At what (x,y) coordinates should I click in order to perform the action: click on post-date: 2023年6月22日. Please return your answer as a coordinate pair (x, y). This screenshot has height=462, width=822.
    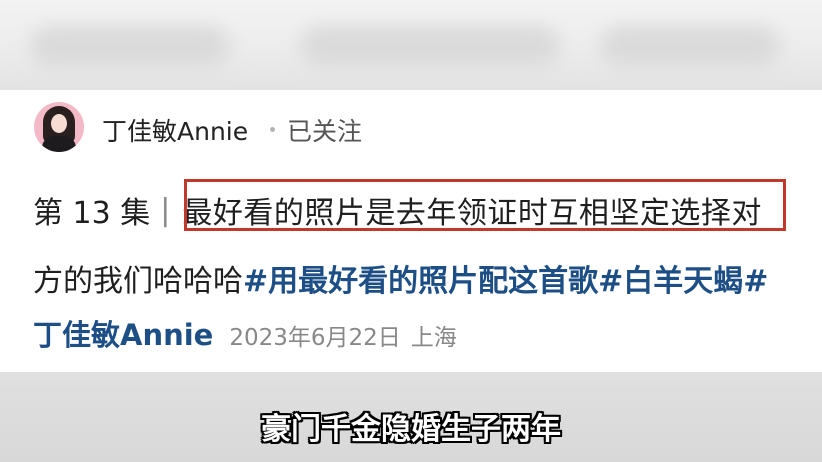
    Looking at the image, I should click on (315, 338).